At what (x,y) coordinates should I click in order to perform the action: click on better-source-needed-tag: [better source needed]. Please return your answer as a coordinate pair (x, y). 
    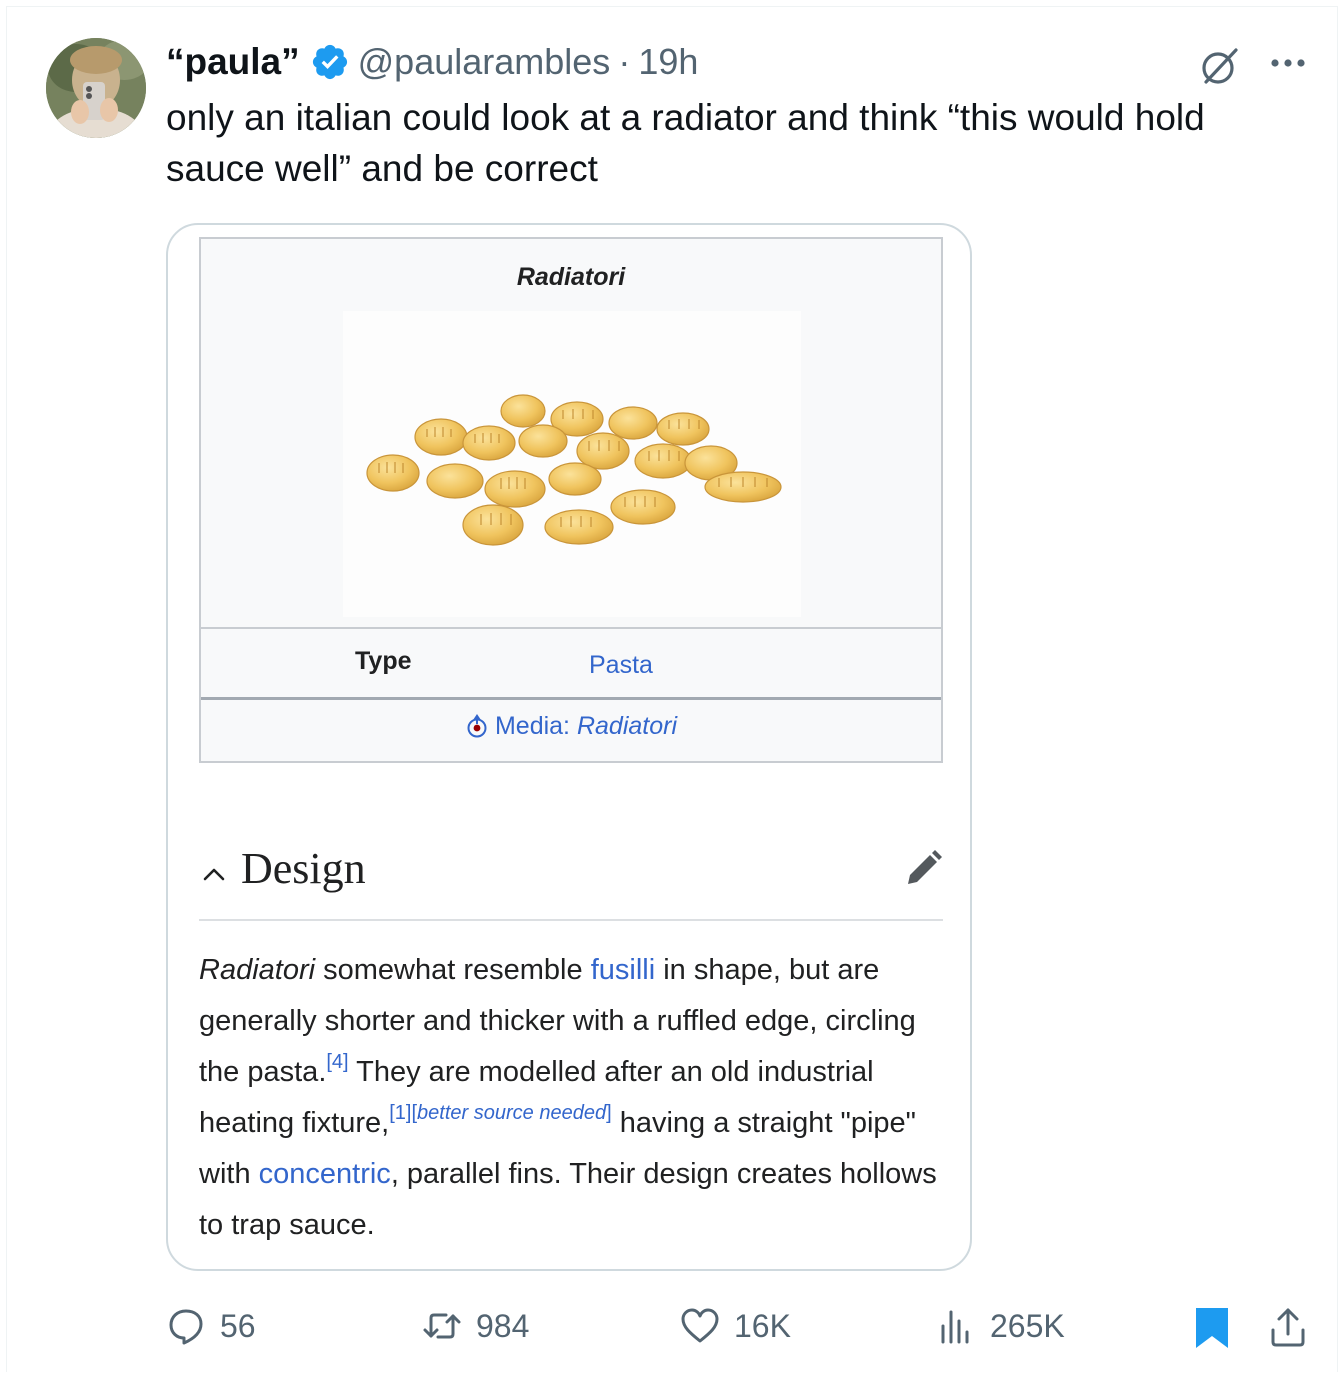
    Looking at the image, I should click on (511, 1113).